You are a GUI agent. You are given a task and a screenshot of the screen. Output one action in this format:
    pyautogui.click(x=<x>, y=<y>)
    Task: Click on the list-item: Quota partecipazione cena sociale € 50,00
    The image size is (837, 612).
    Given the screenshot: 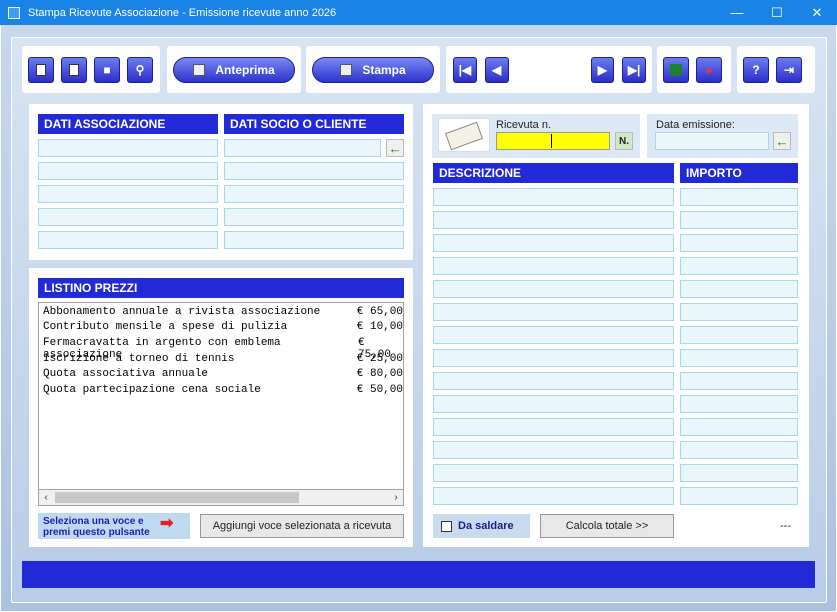 What is the action you would take?
    pyautogui.click(x=223, y=391)
    